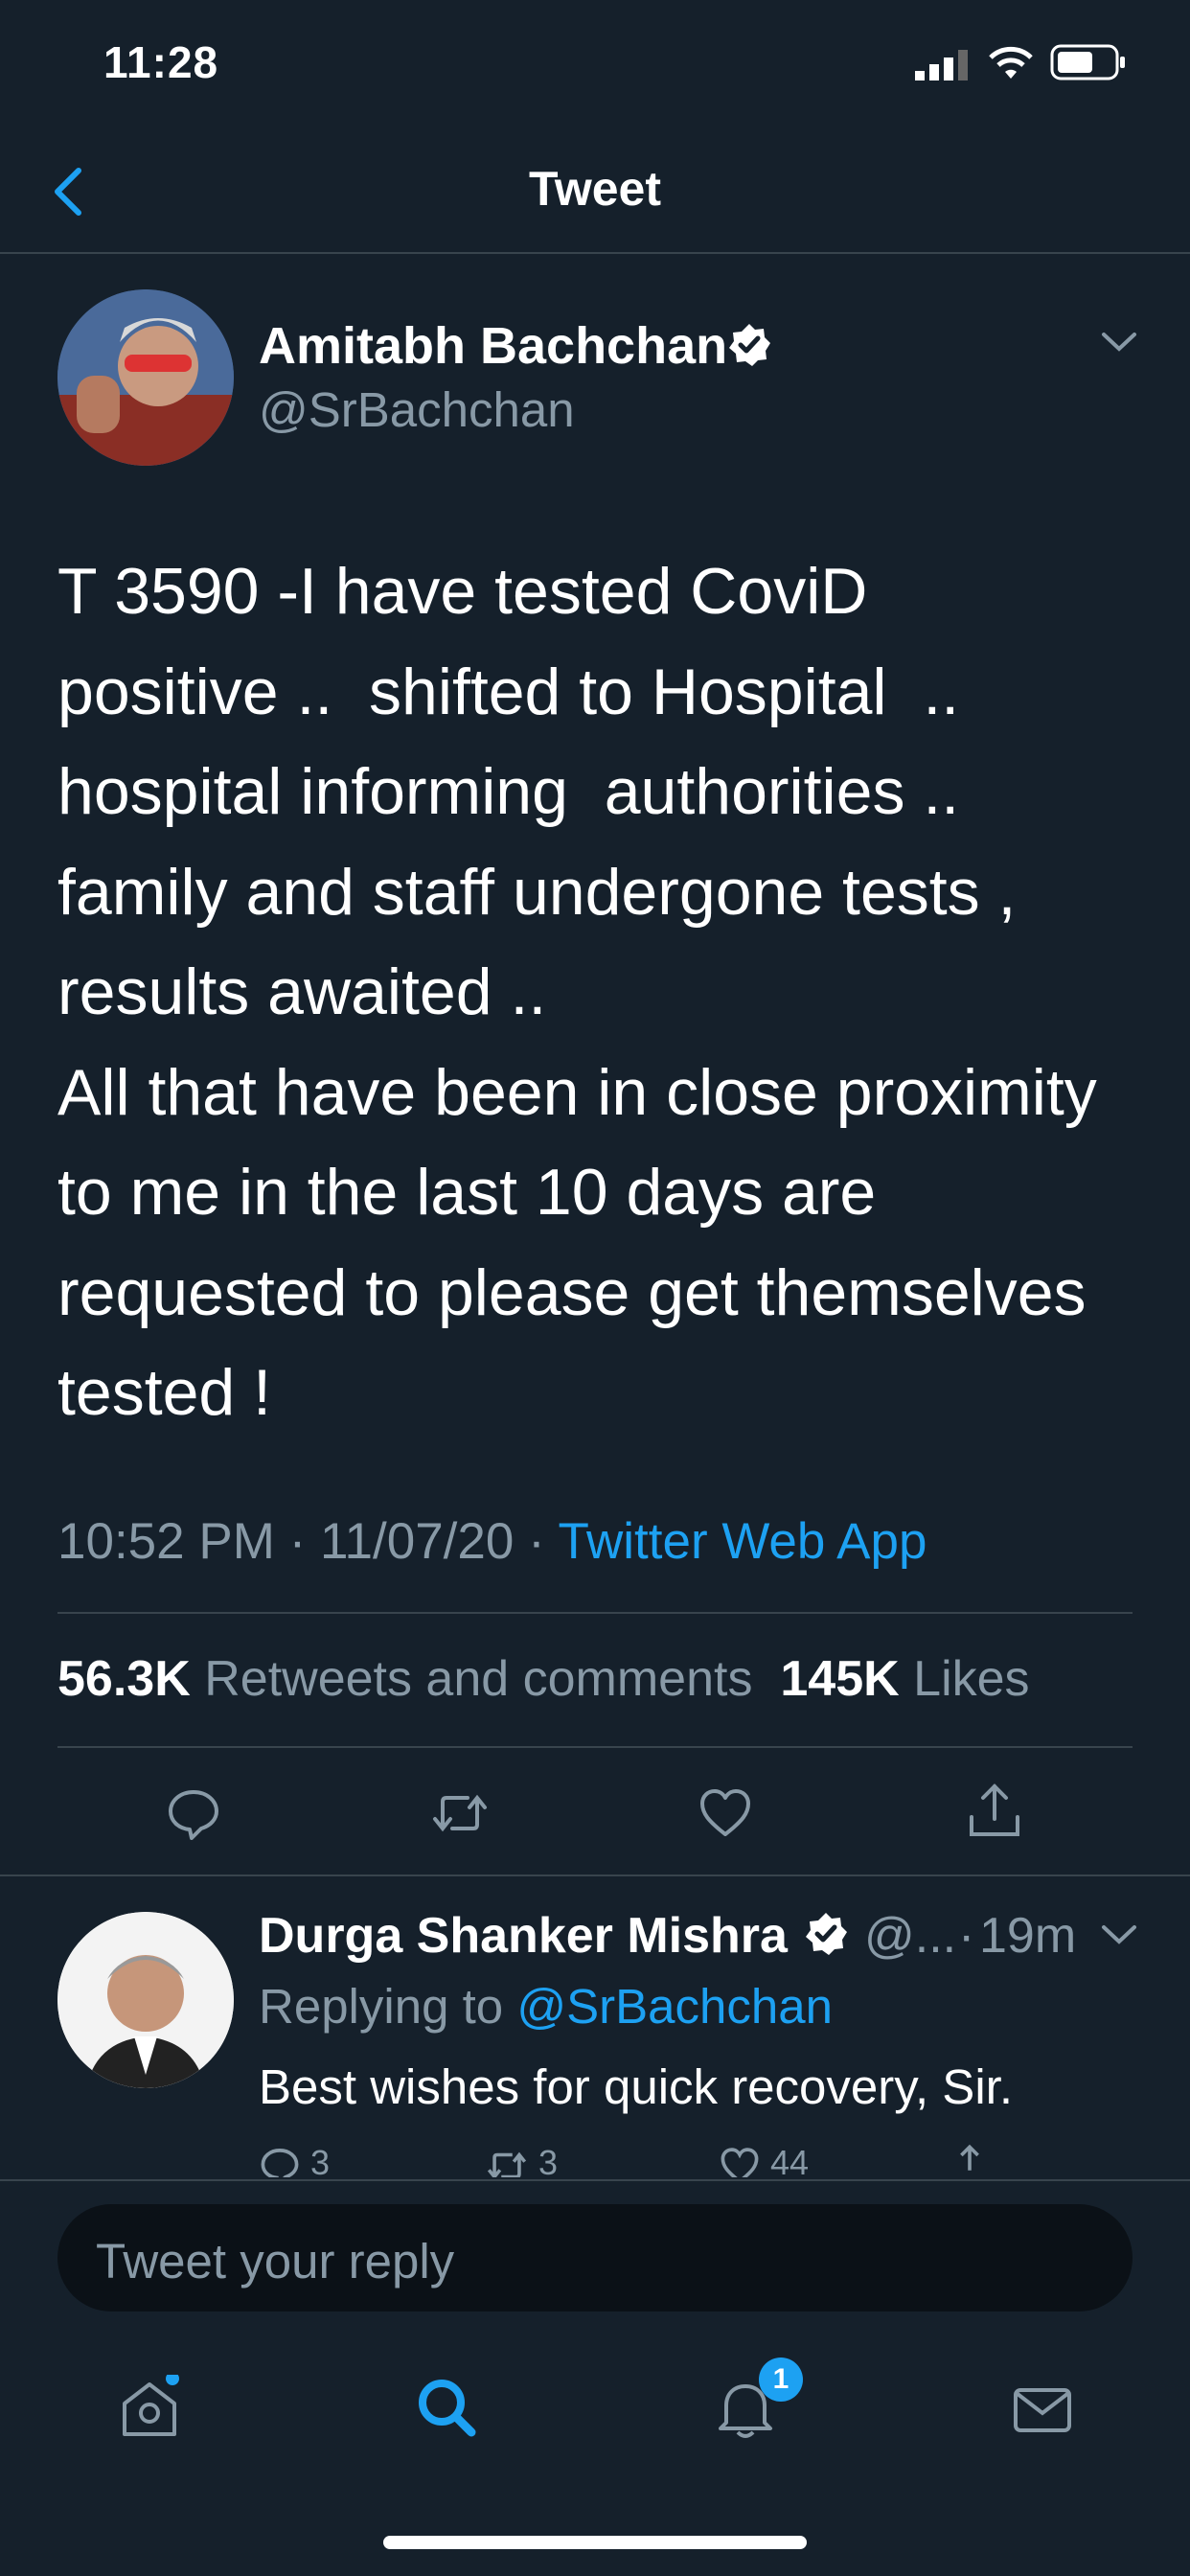 Image resolution: width=1190 pixels, height=2576 pixels. What do you see at coordinates (995, 1809) in the screenshot?
I see `share-icon` at bounding box center [995, 1809].